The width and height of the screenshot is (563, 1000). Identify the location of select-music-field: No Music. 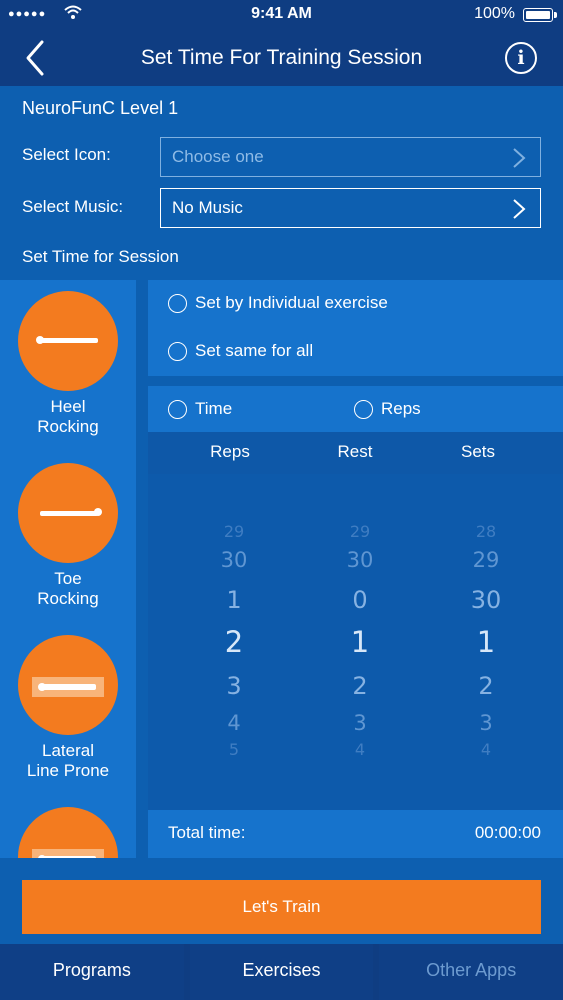
(350, 208).